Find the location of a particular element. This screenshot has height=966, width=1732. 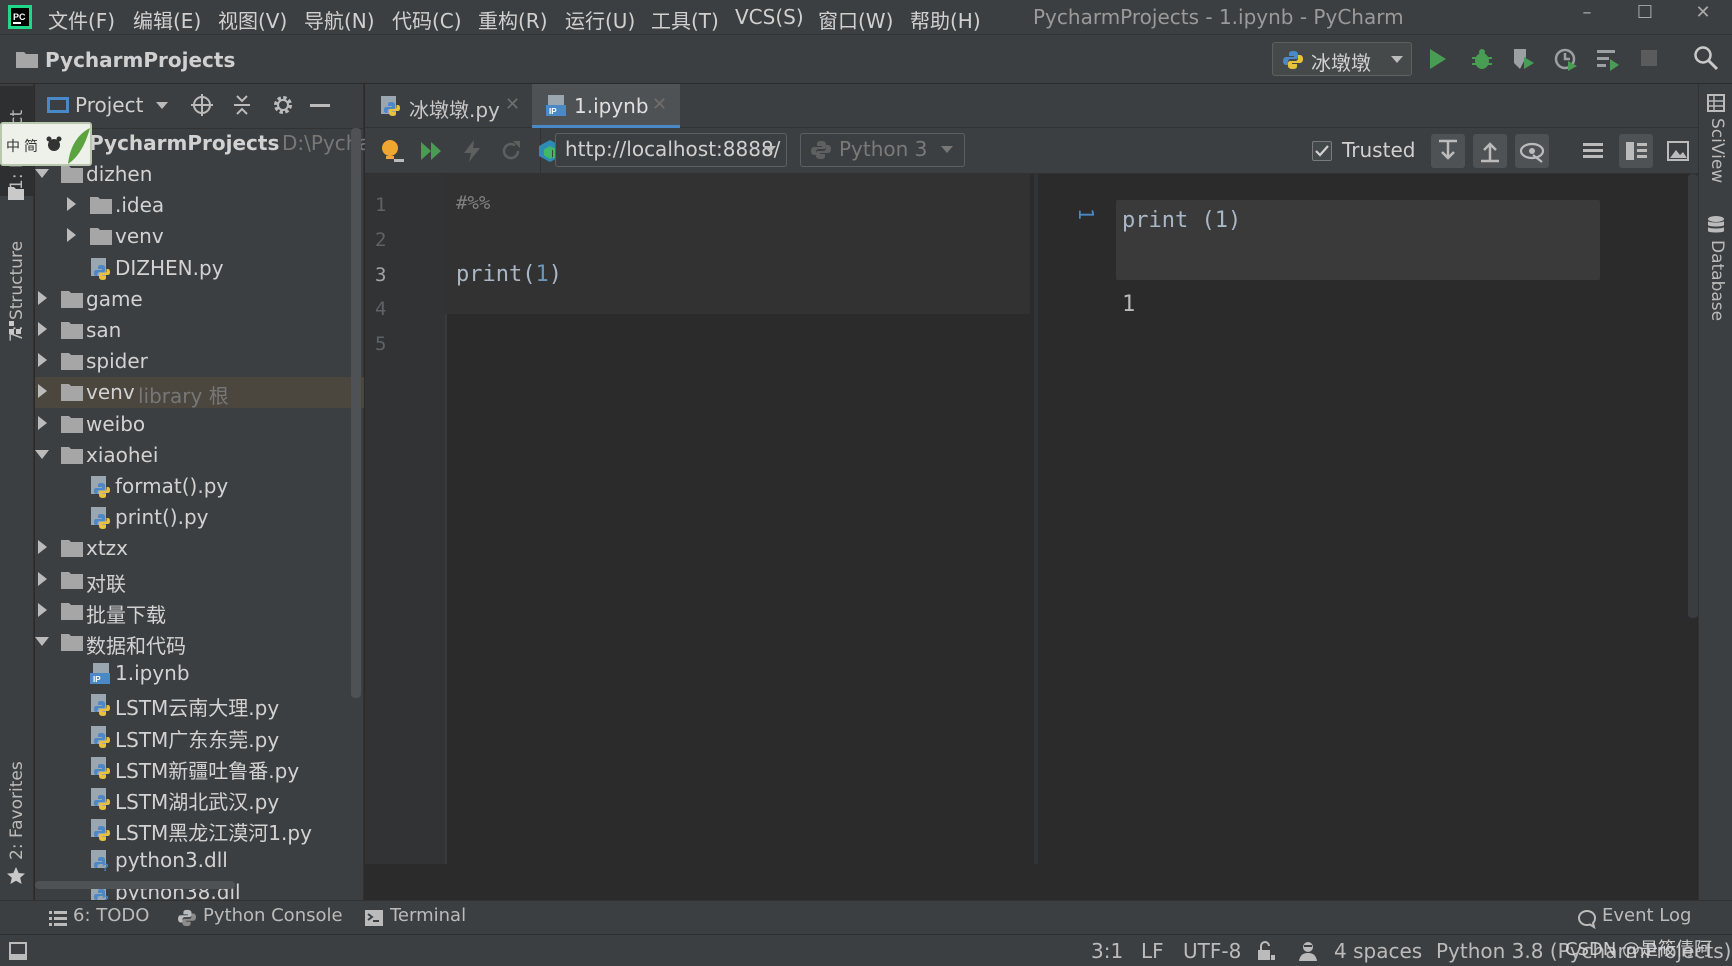

minimize-button: – is located at coordinates (1587, 16).